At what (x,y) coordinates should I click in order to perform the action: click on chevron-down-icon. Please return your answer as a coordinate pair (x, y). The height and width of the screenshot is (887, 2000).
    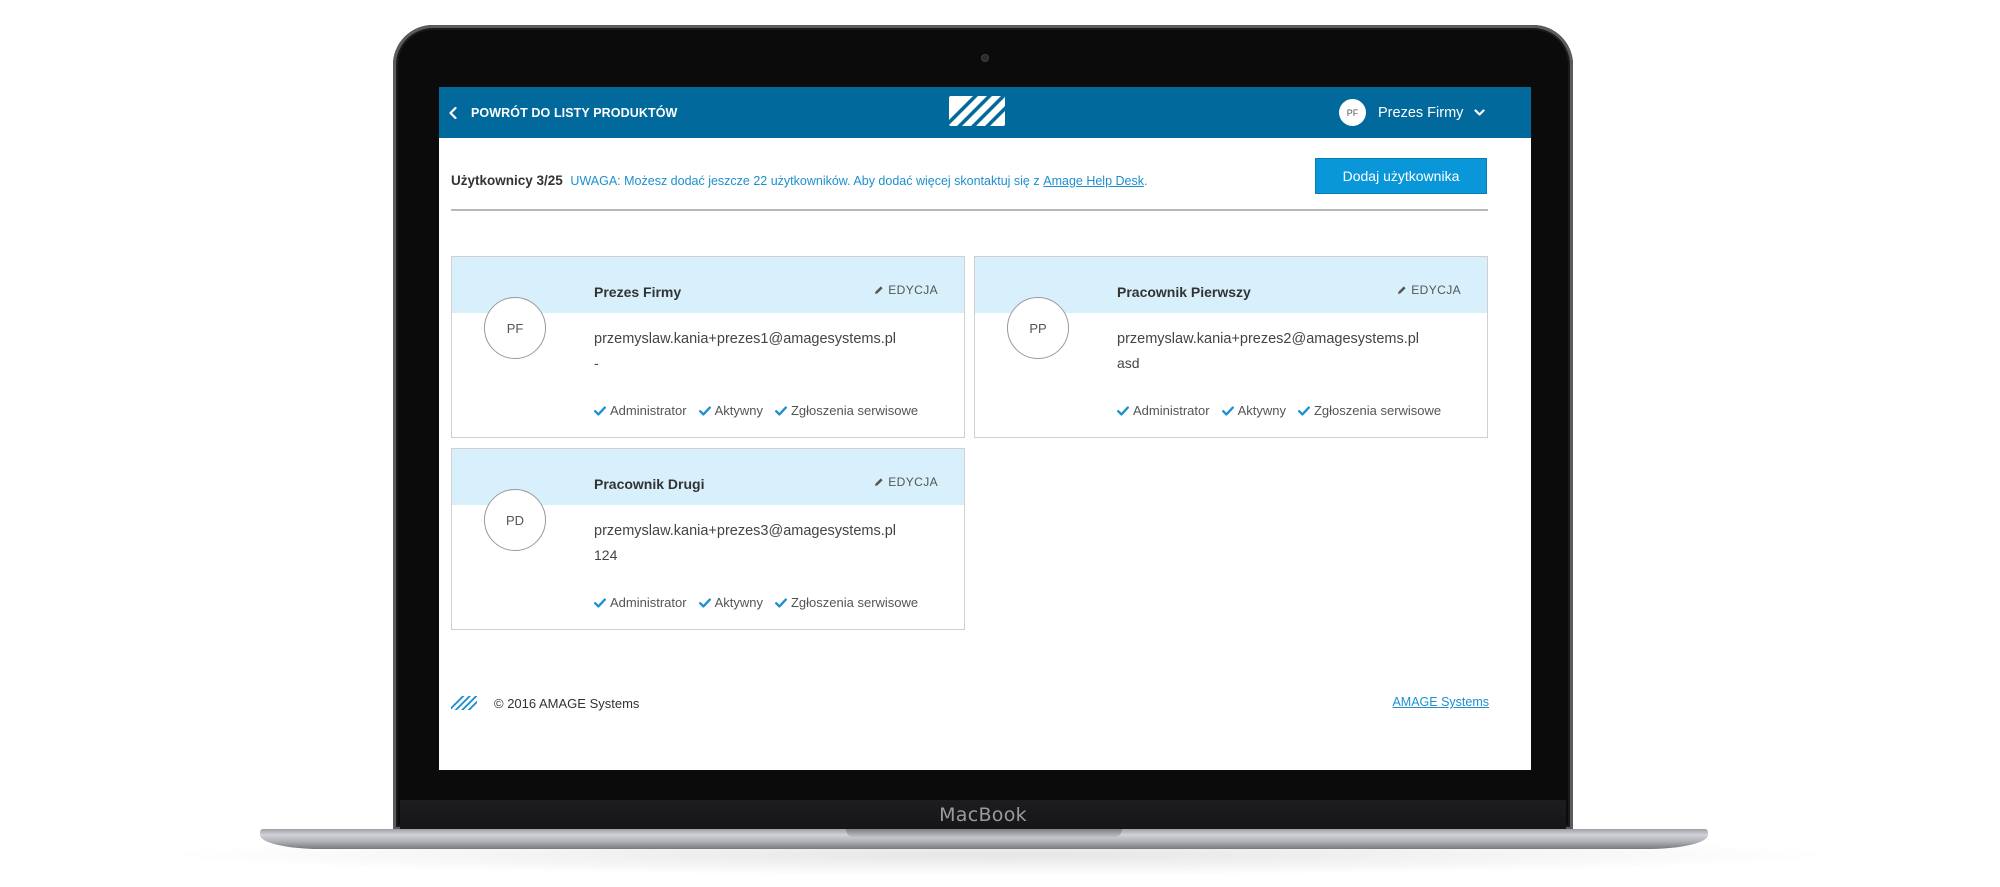
    Looking at the image, I should click on (1480, 113).